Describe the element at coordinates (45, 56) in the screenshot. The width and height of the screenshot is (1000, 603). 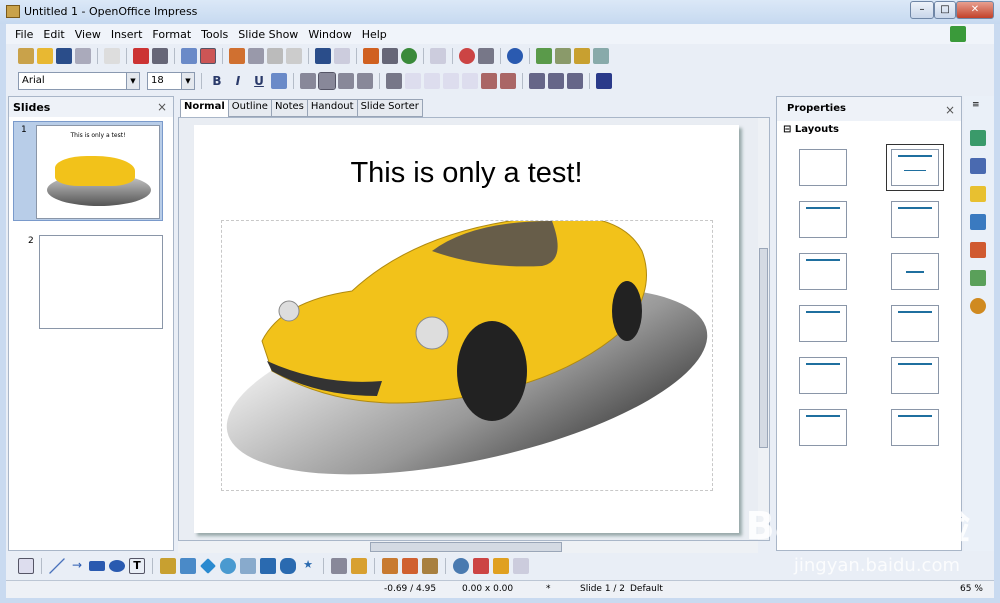
I see `open-icon` at that location.